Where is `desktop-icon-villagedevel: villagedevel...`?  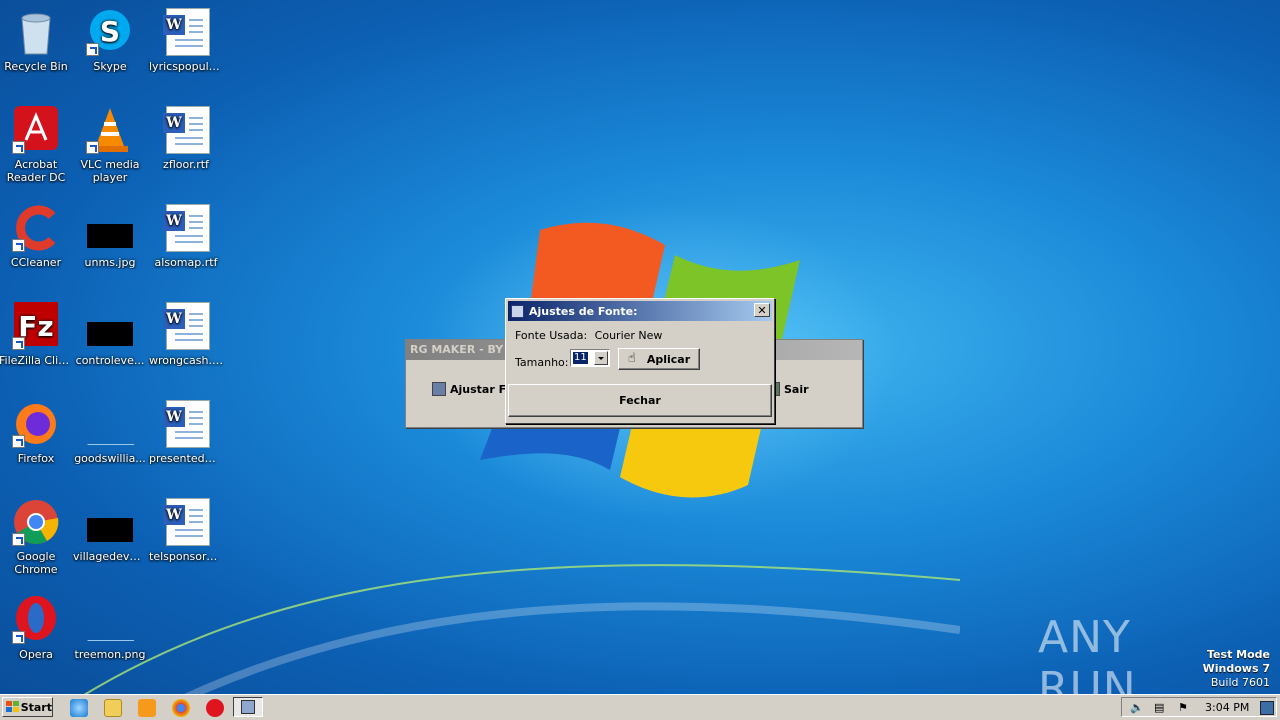 desktop-icon-villagedevel: villagedevel... is located at coordinates (110, 530).